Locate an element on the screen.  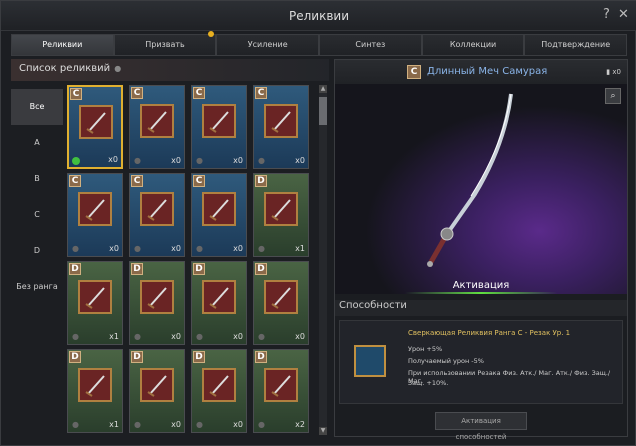
ability-line: Получаемый урон -5% is located at coordinates (446, 361).